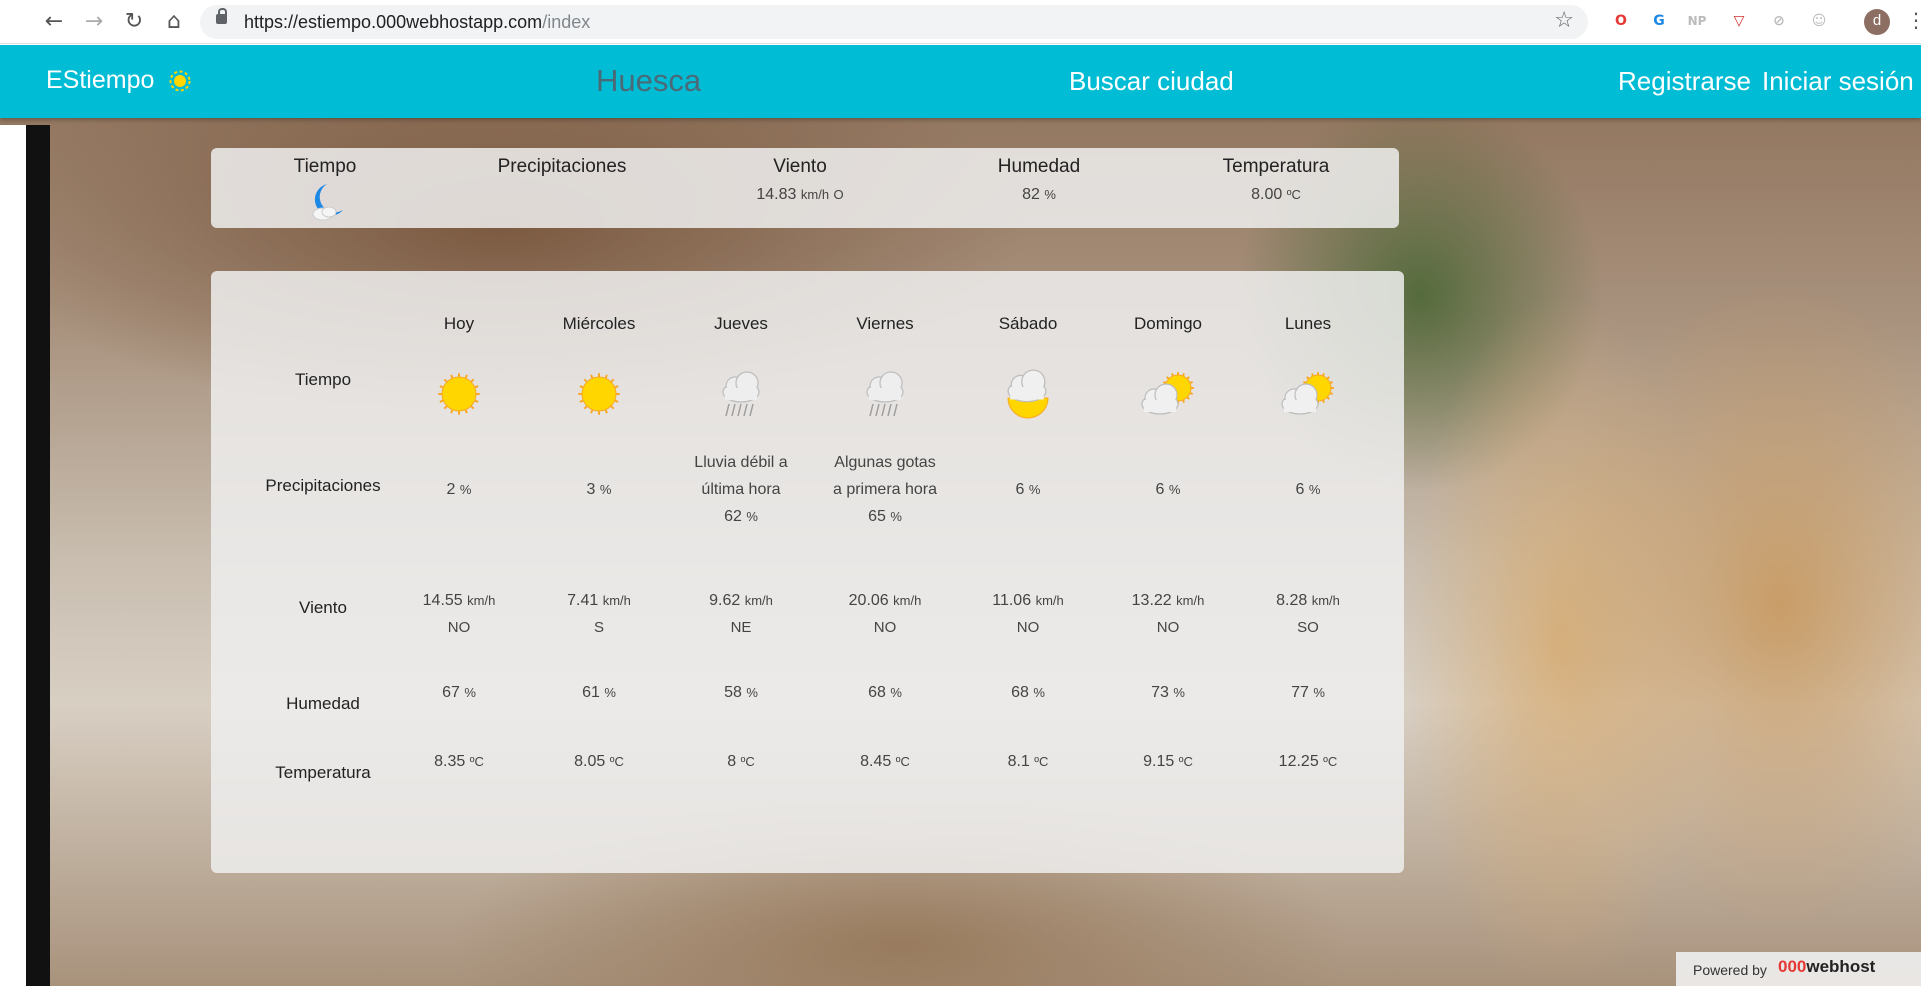 Image resolution: width=1921 pixels, height=986 pixels. Describe the element at coordinates (1827, 966) in the screenshot. I see `host-logo: 000webhost` at that location.